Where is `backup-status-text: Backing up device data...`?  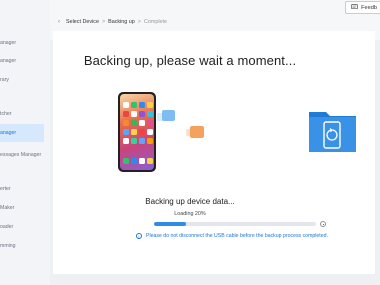
backup-status-text: Backing up device data... is located at coordinates (190, 201).